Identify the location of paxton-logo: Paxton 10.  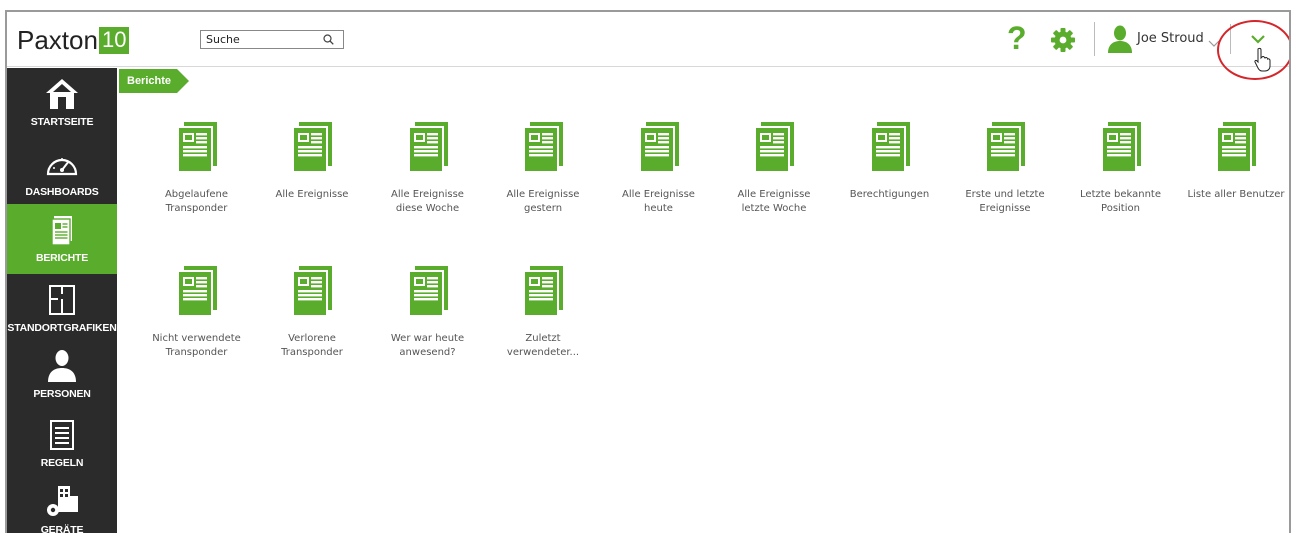
(73, 39).